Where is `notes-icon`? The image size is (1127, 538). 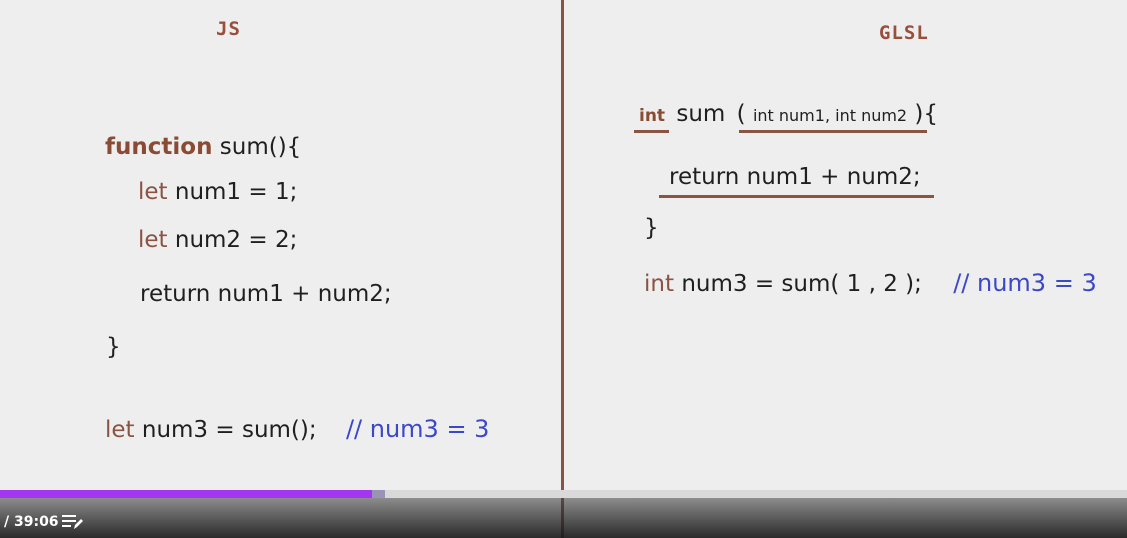 notes-icon is located at coordinates (73, 522).